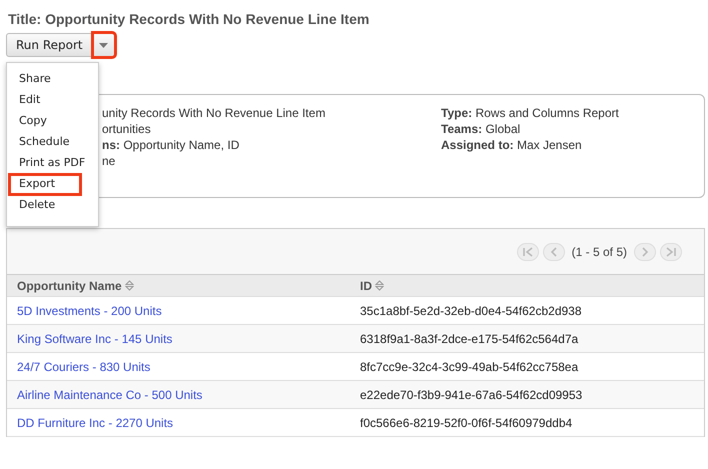 Image resolution: width=708 pixels, height=469 pixels. Describe the element at coordinates (45, 184) in the screenshot. I see `menu-item: Export` at that location.